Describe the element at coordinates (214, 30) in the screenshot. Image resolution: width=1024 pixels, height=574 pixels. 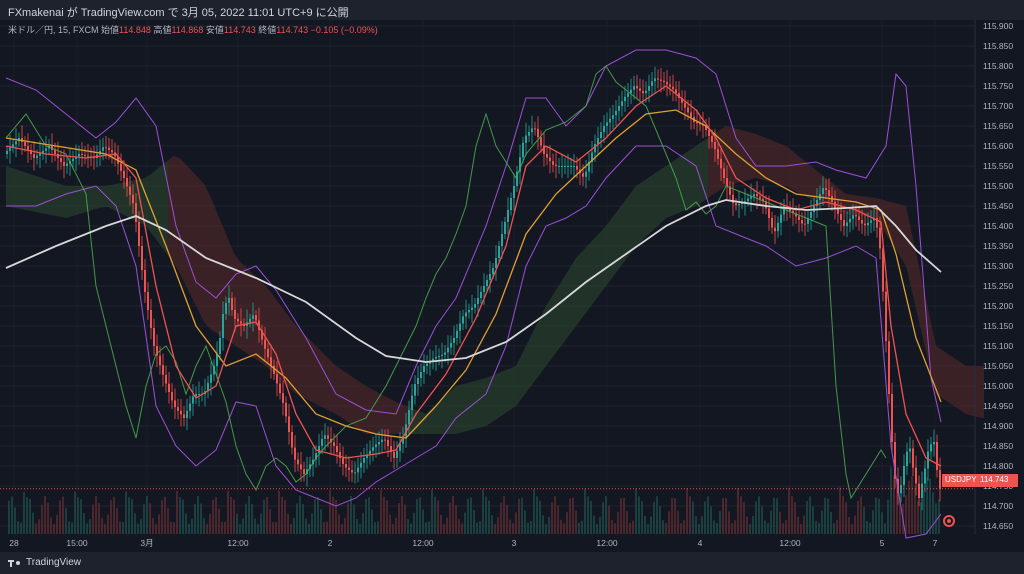
I see `legend-low-label: 安値` at that location.